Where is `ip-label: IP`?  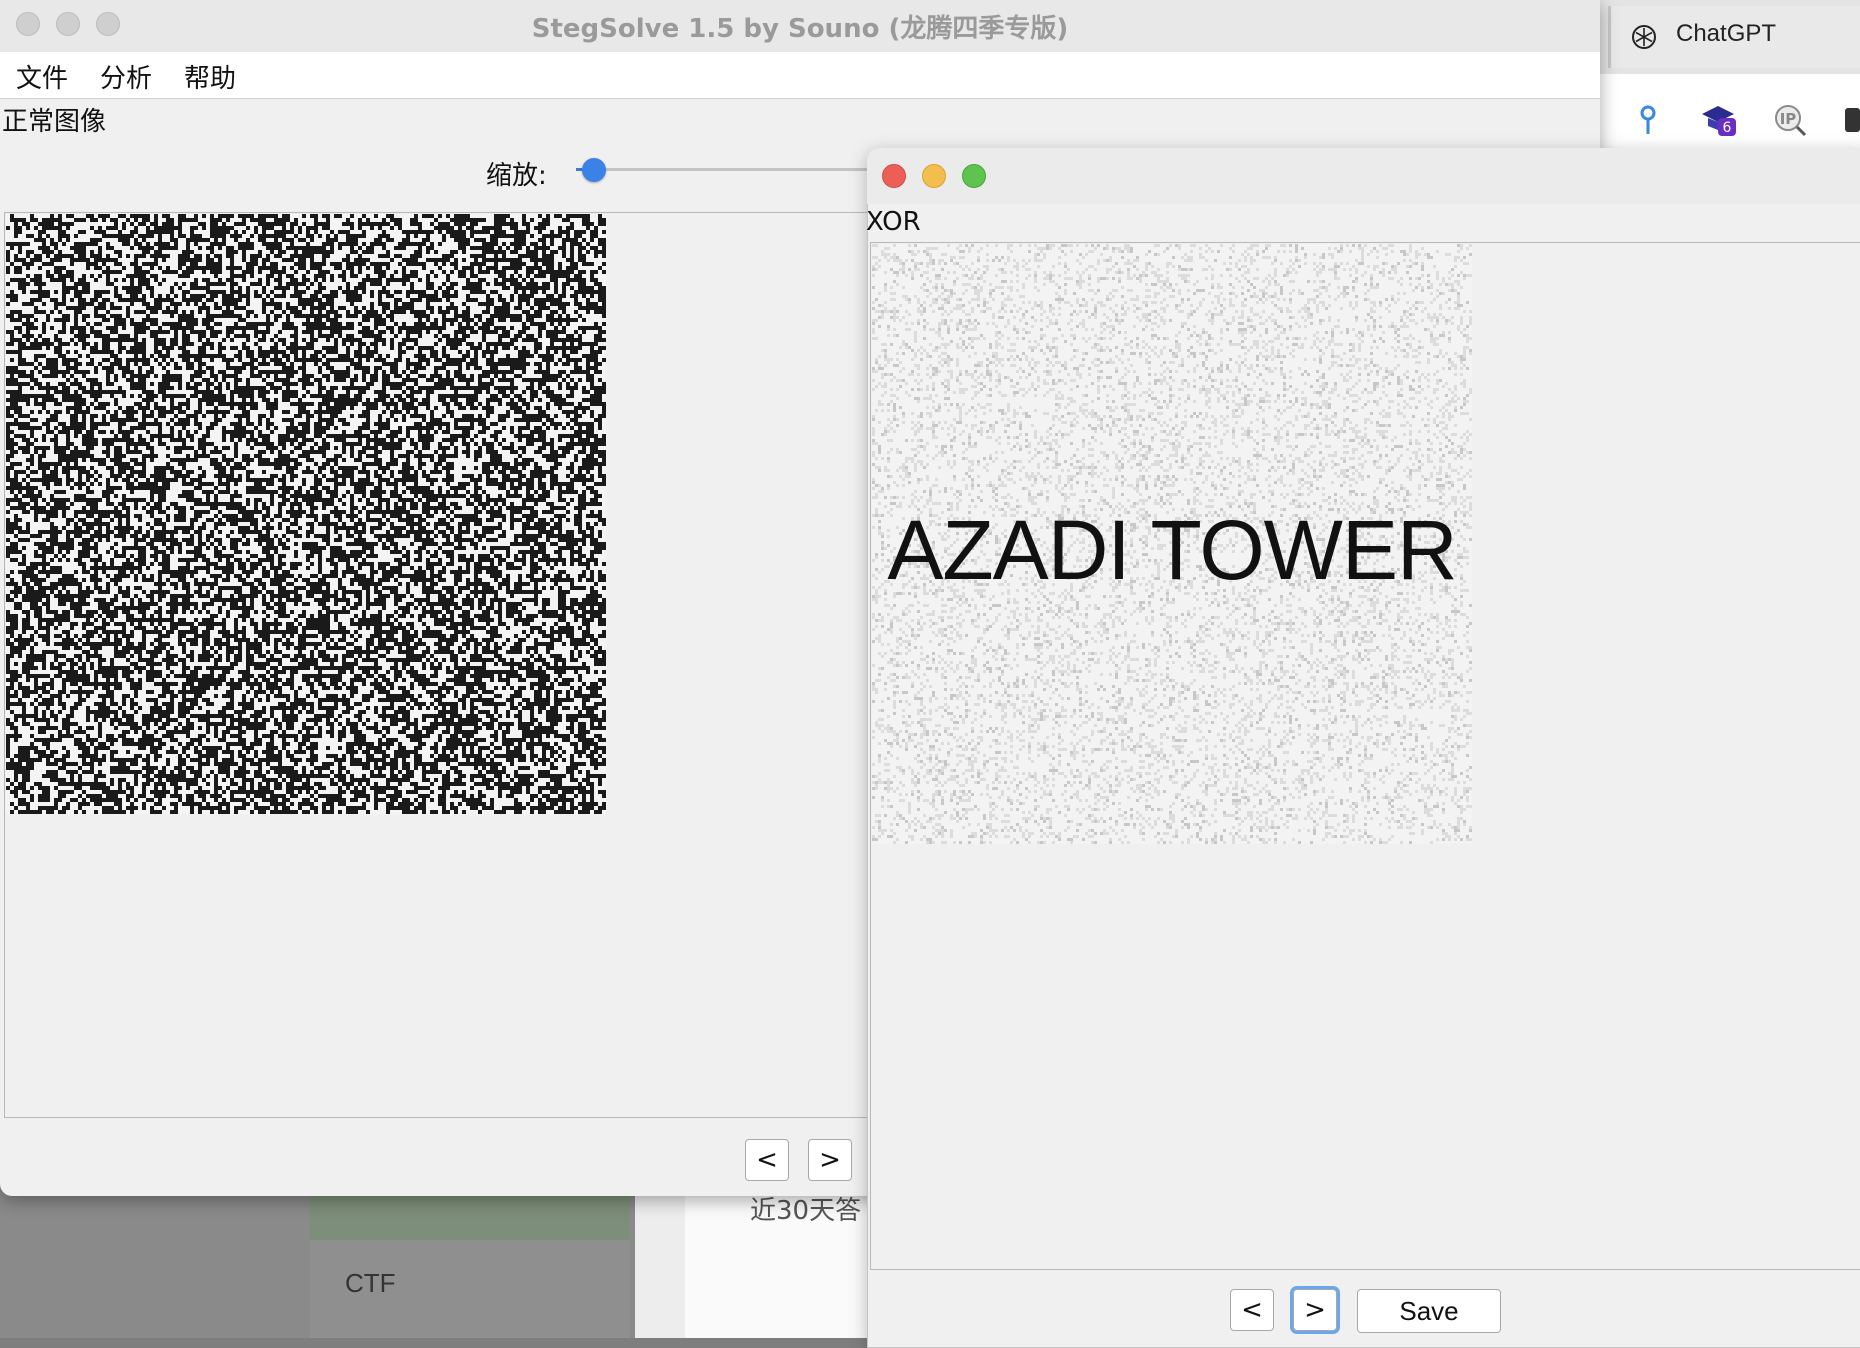
ip-label: IP is located at coordinates (1788, 119).